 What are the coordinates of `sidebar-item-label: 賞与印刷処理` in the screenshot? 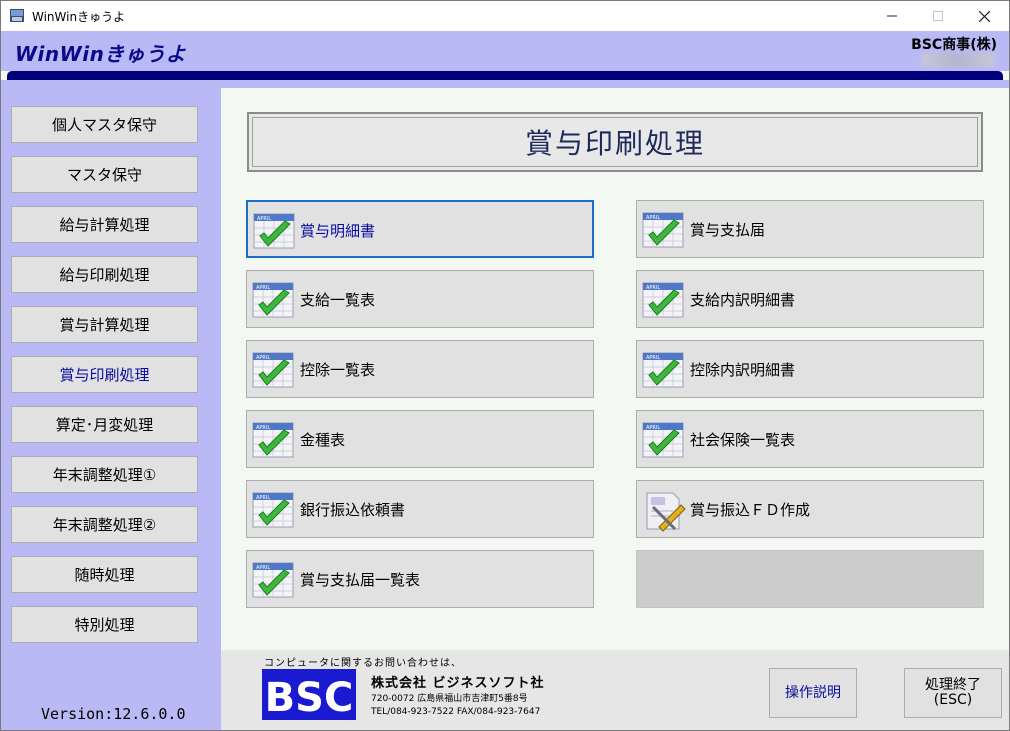 It's located at (104, 375).